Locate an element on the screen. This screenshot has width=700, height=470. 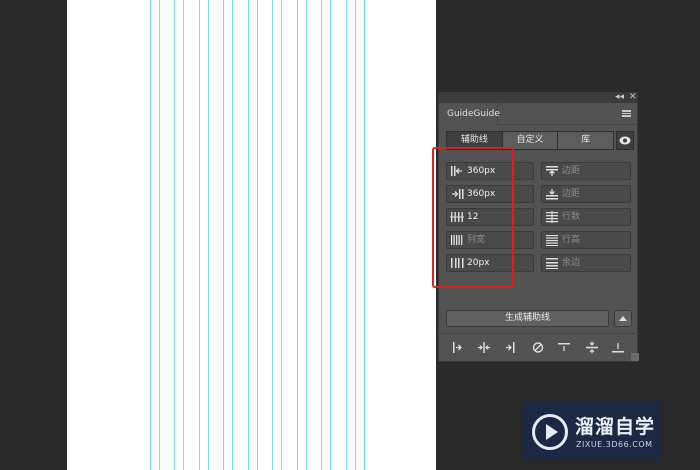
top-margin-placeholder: 边距 is located at coordinates (571, 171).